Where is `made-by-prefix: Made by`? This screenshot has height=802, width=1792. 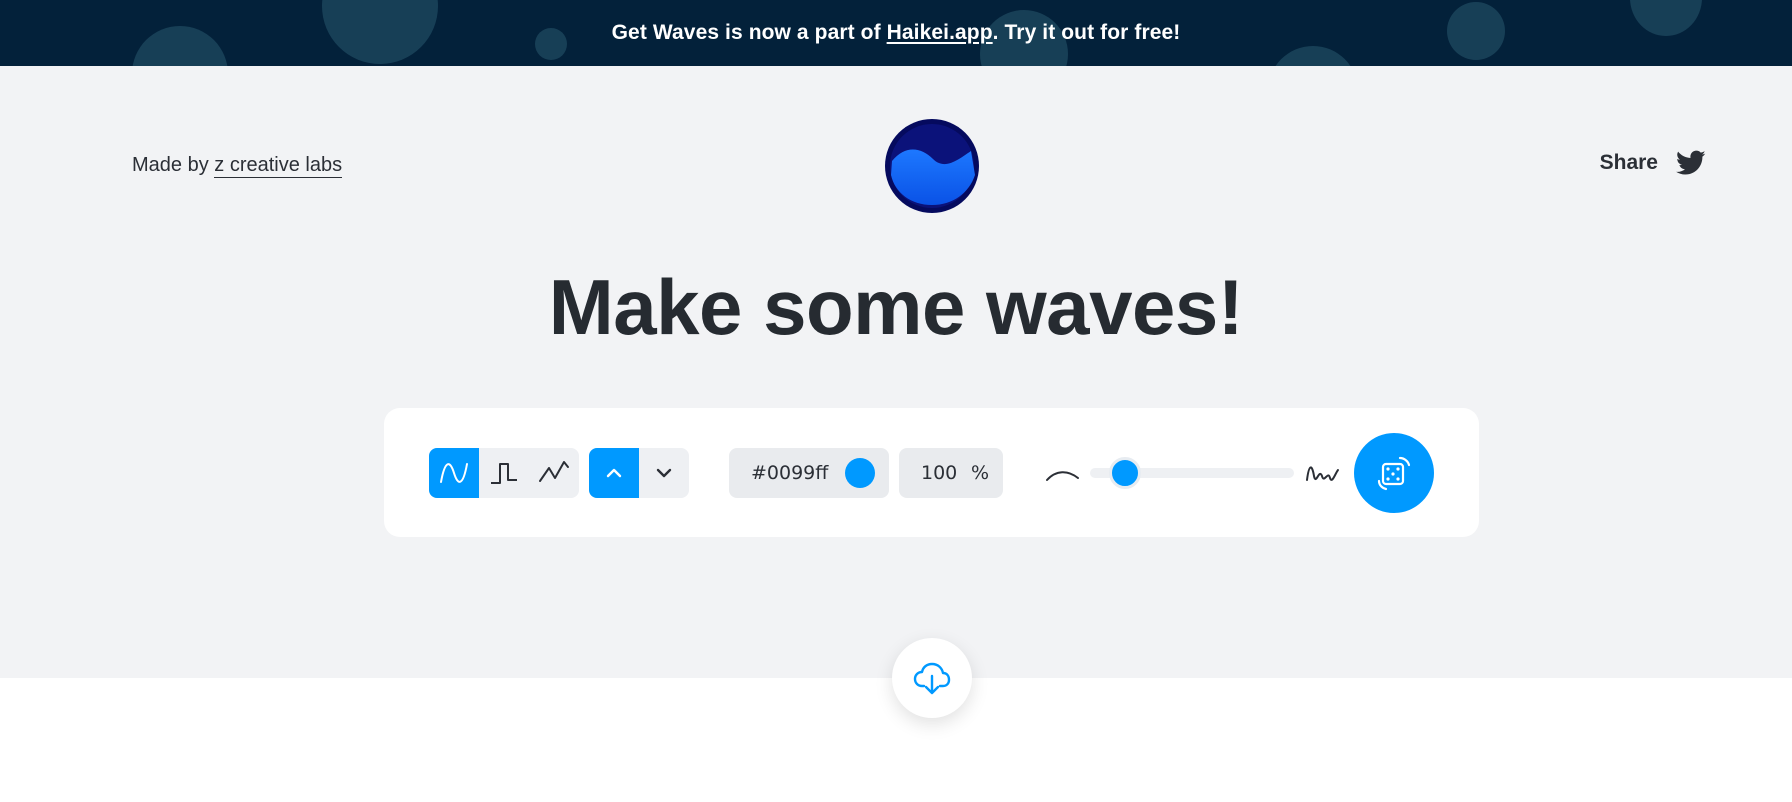 made-by-prefix: Made by is located at coordinates (173, 165).